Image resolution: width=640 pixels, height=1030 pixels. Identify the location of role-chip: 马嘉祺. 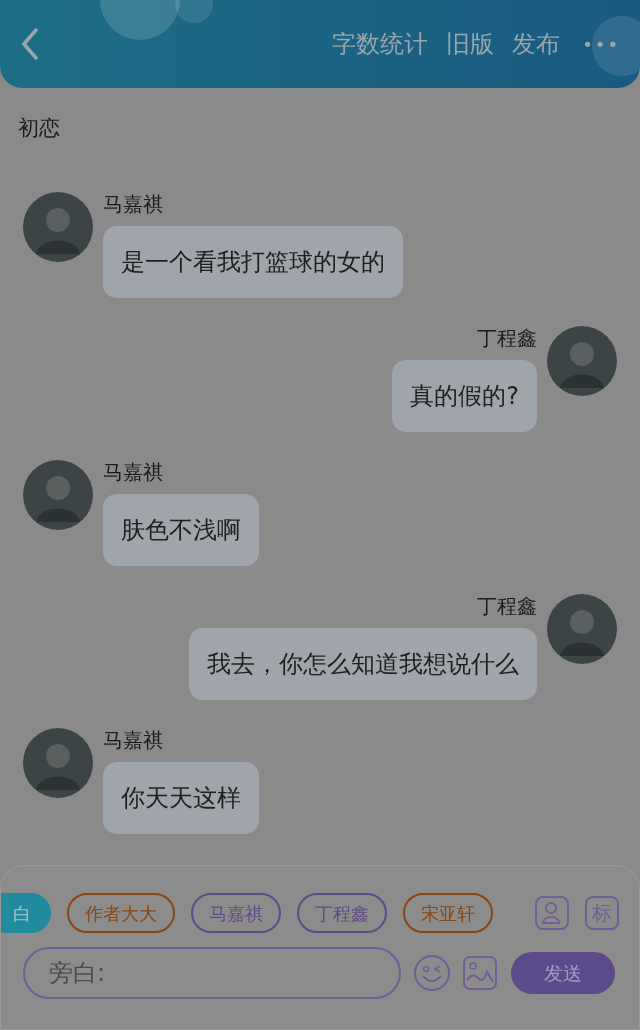
(236, 913).